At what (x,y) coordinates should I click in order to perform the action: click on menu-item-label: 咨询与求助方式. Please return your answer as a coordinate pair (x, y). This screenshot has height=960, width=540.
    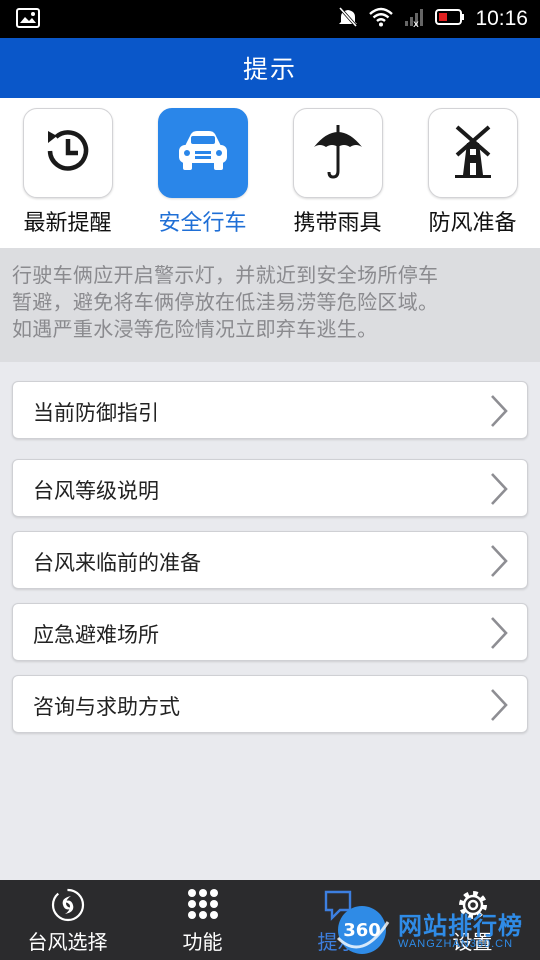
    Looking at the image, I should click on (106, 707).